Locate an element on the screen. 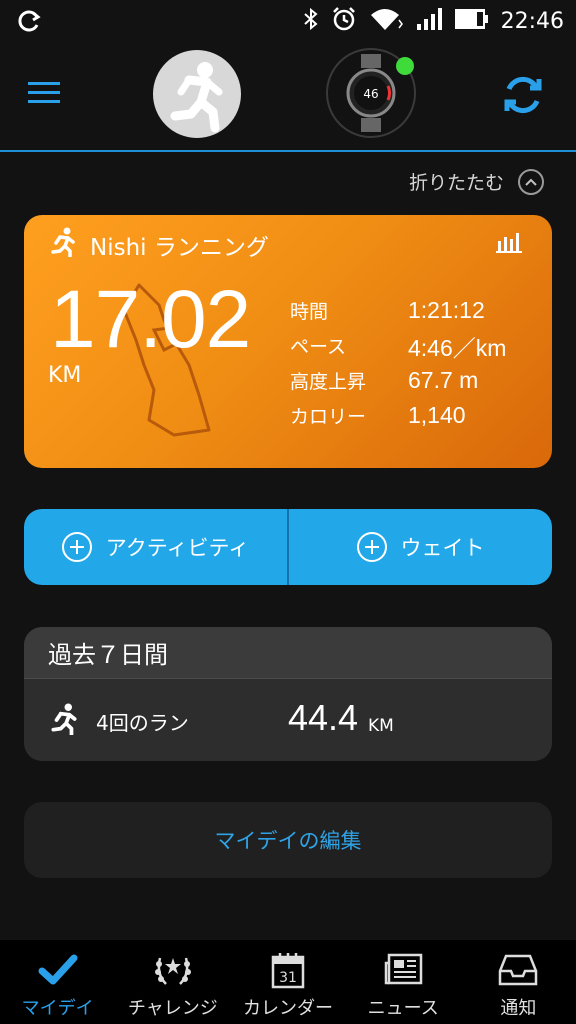  calendar-icon: 31 is located at coordinates (288, 970).